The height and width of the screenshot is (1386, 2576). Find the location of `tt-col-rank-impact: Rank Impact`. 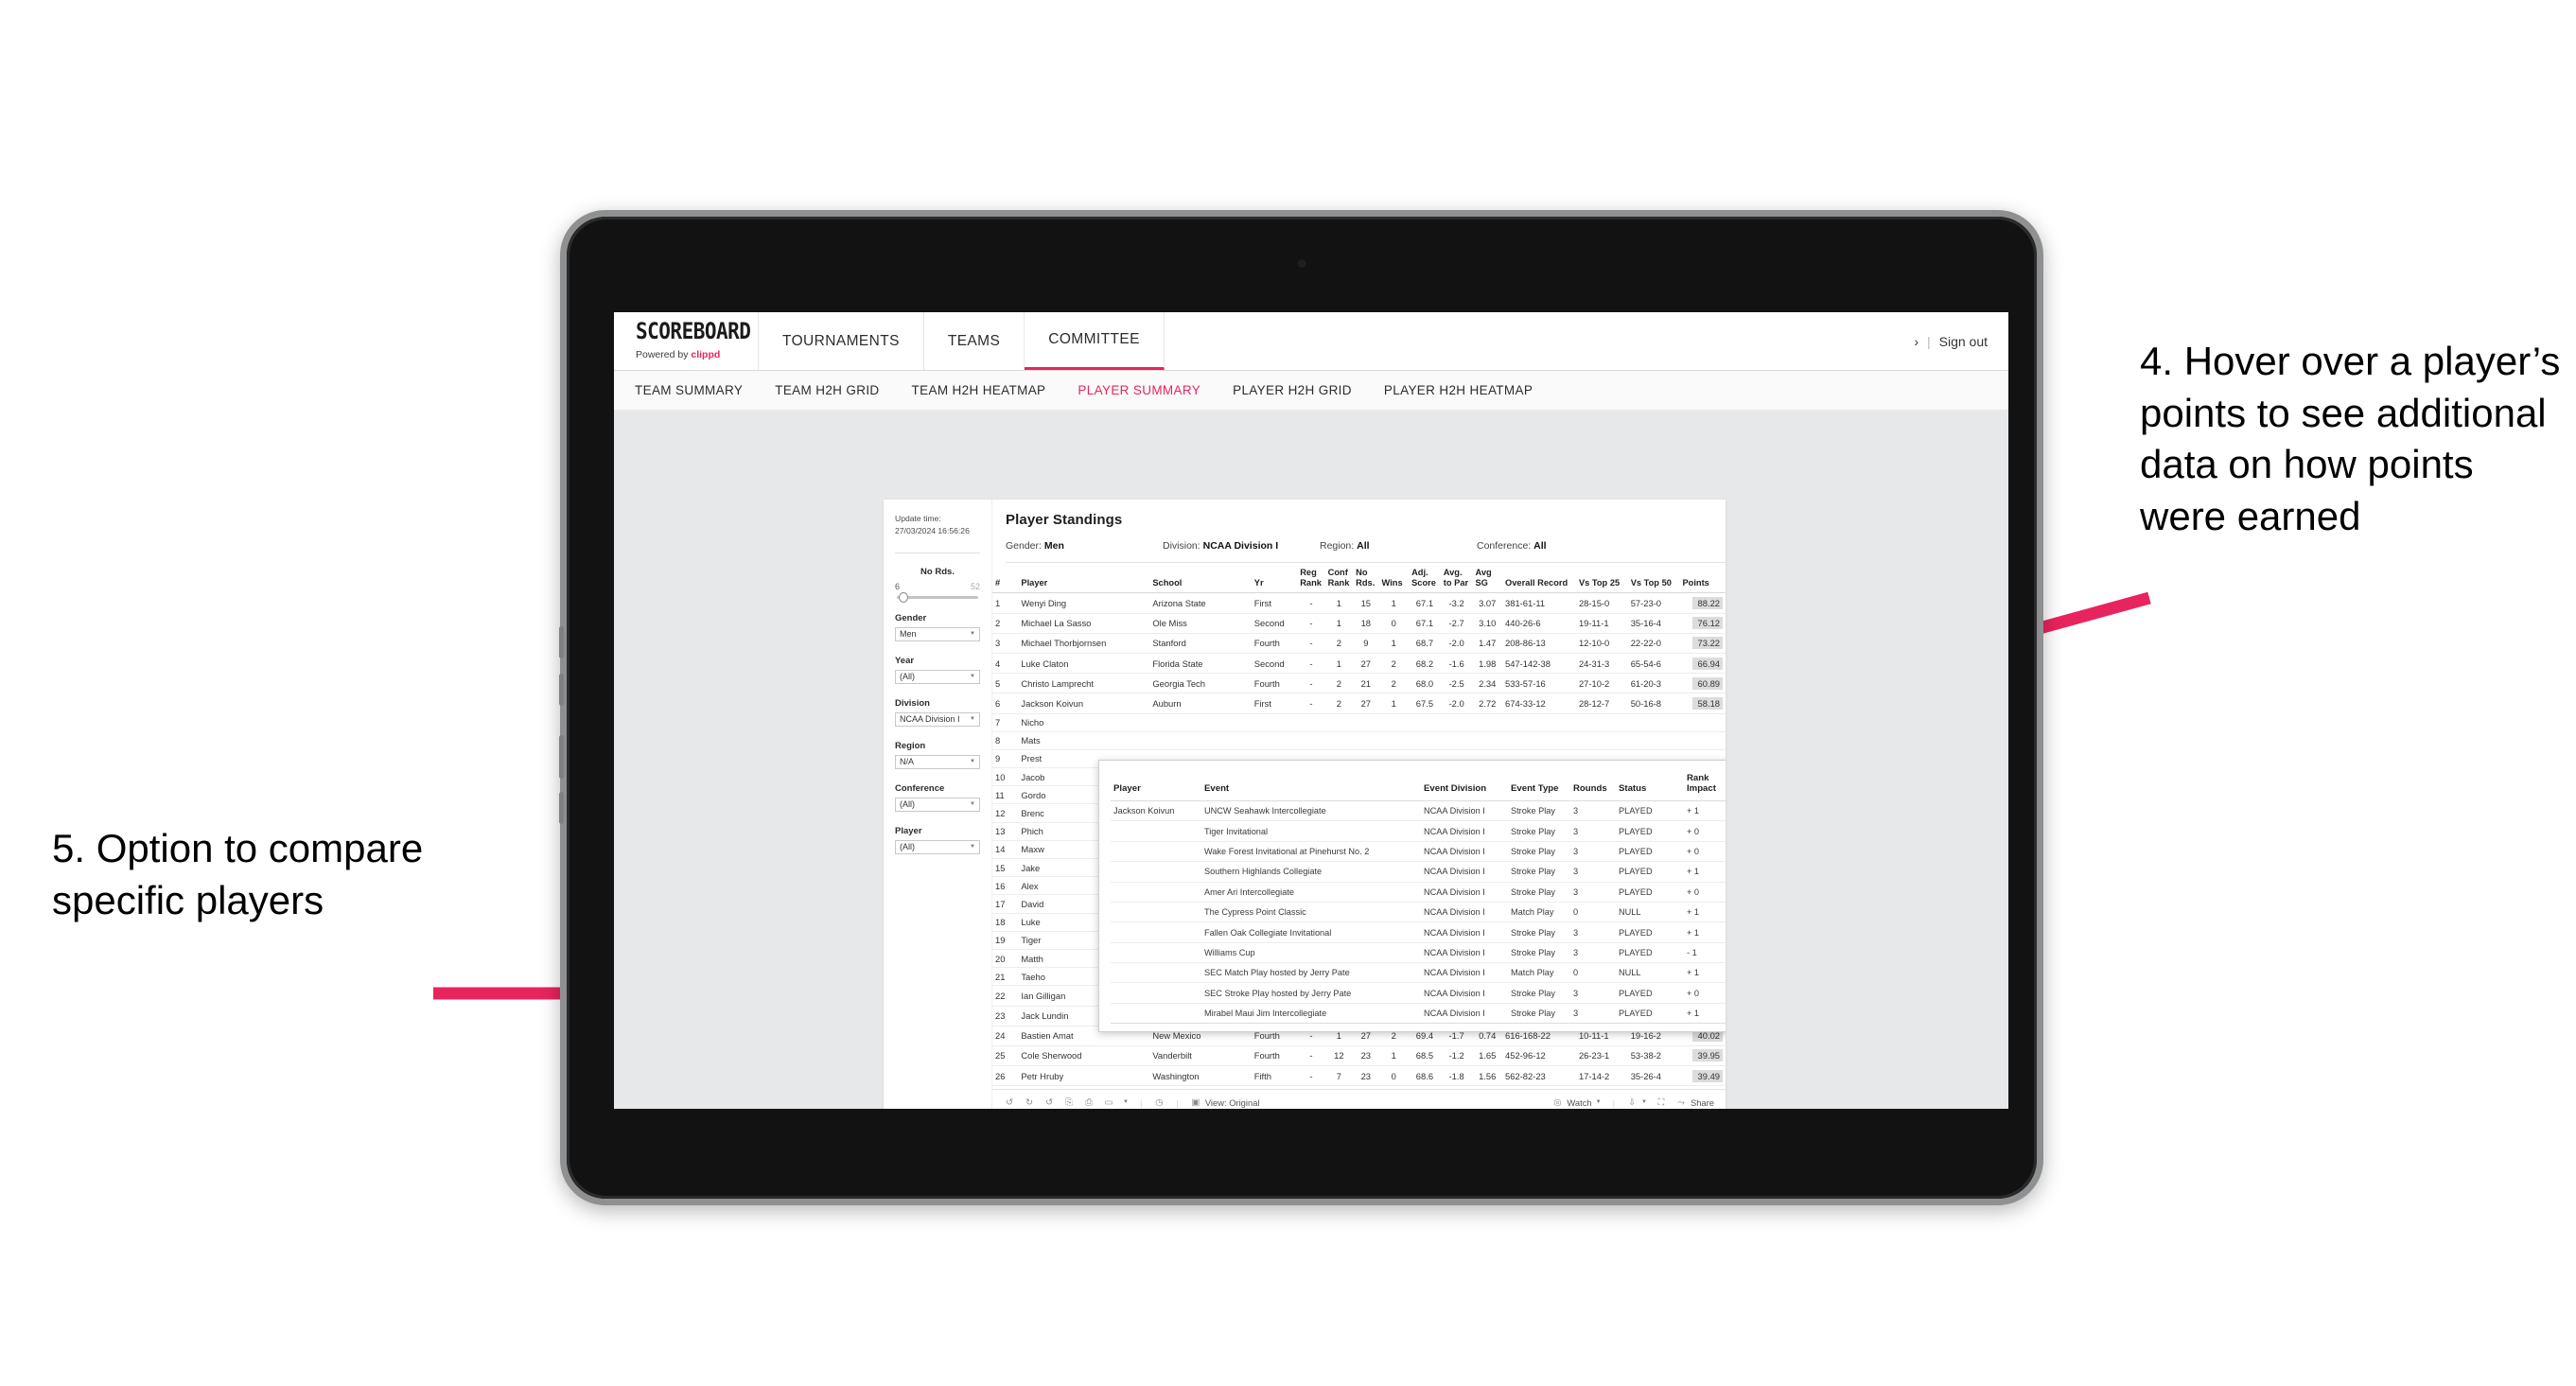

tt-col-rank-impact: Rank Impact is located at coordinates (1705, 786).